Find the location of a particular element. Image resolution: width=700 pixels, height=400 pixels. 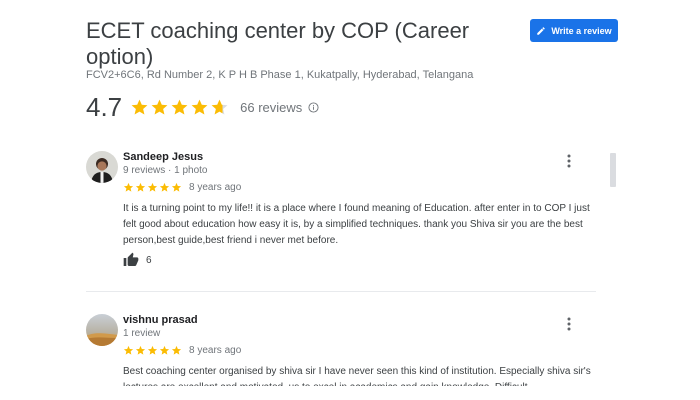

scrollbar-thumb is located at coordinates (613, 170).